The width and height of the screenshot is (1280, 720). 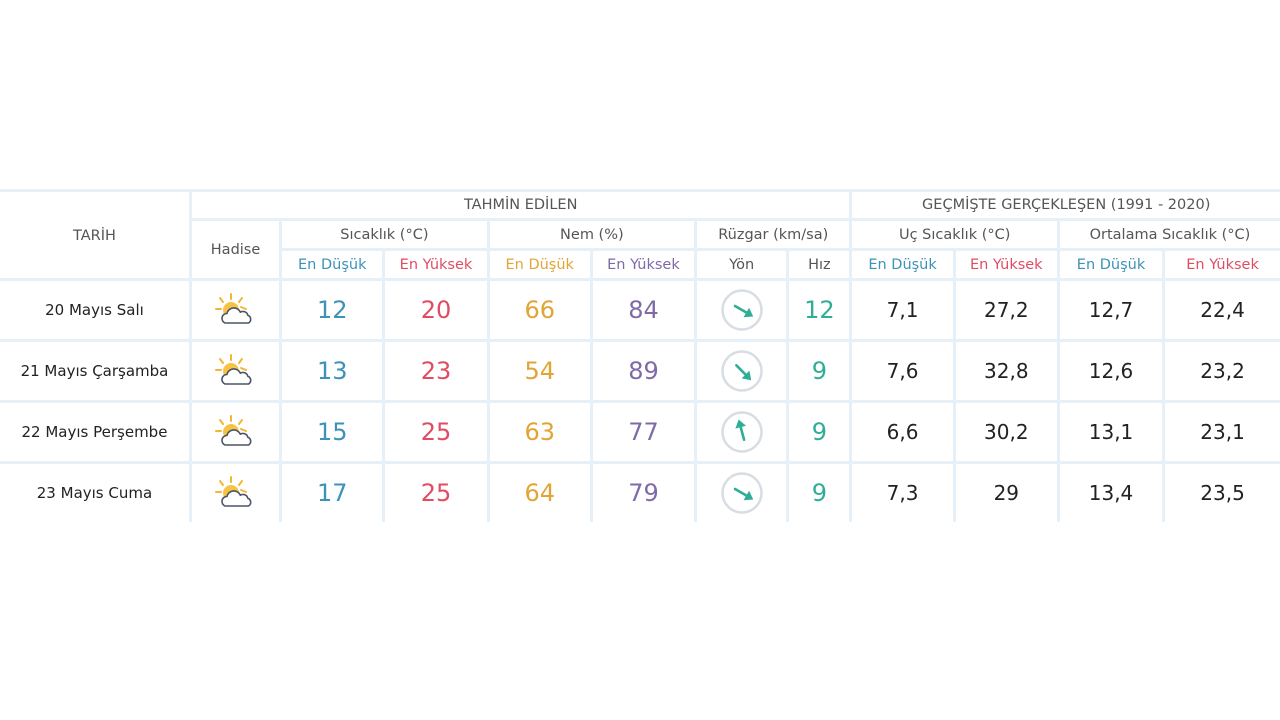 I want to click on hum-low-header: En Düşük, so click(x=539, y=264).